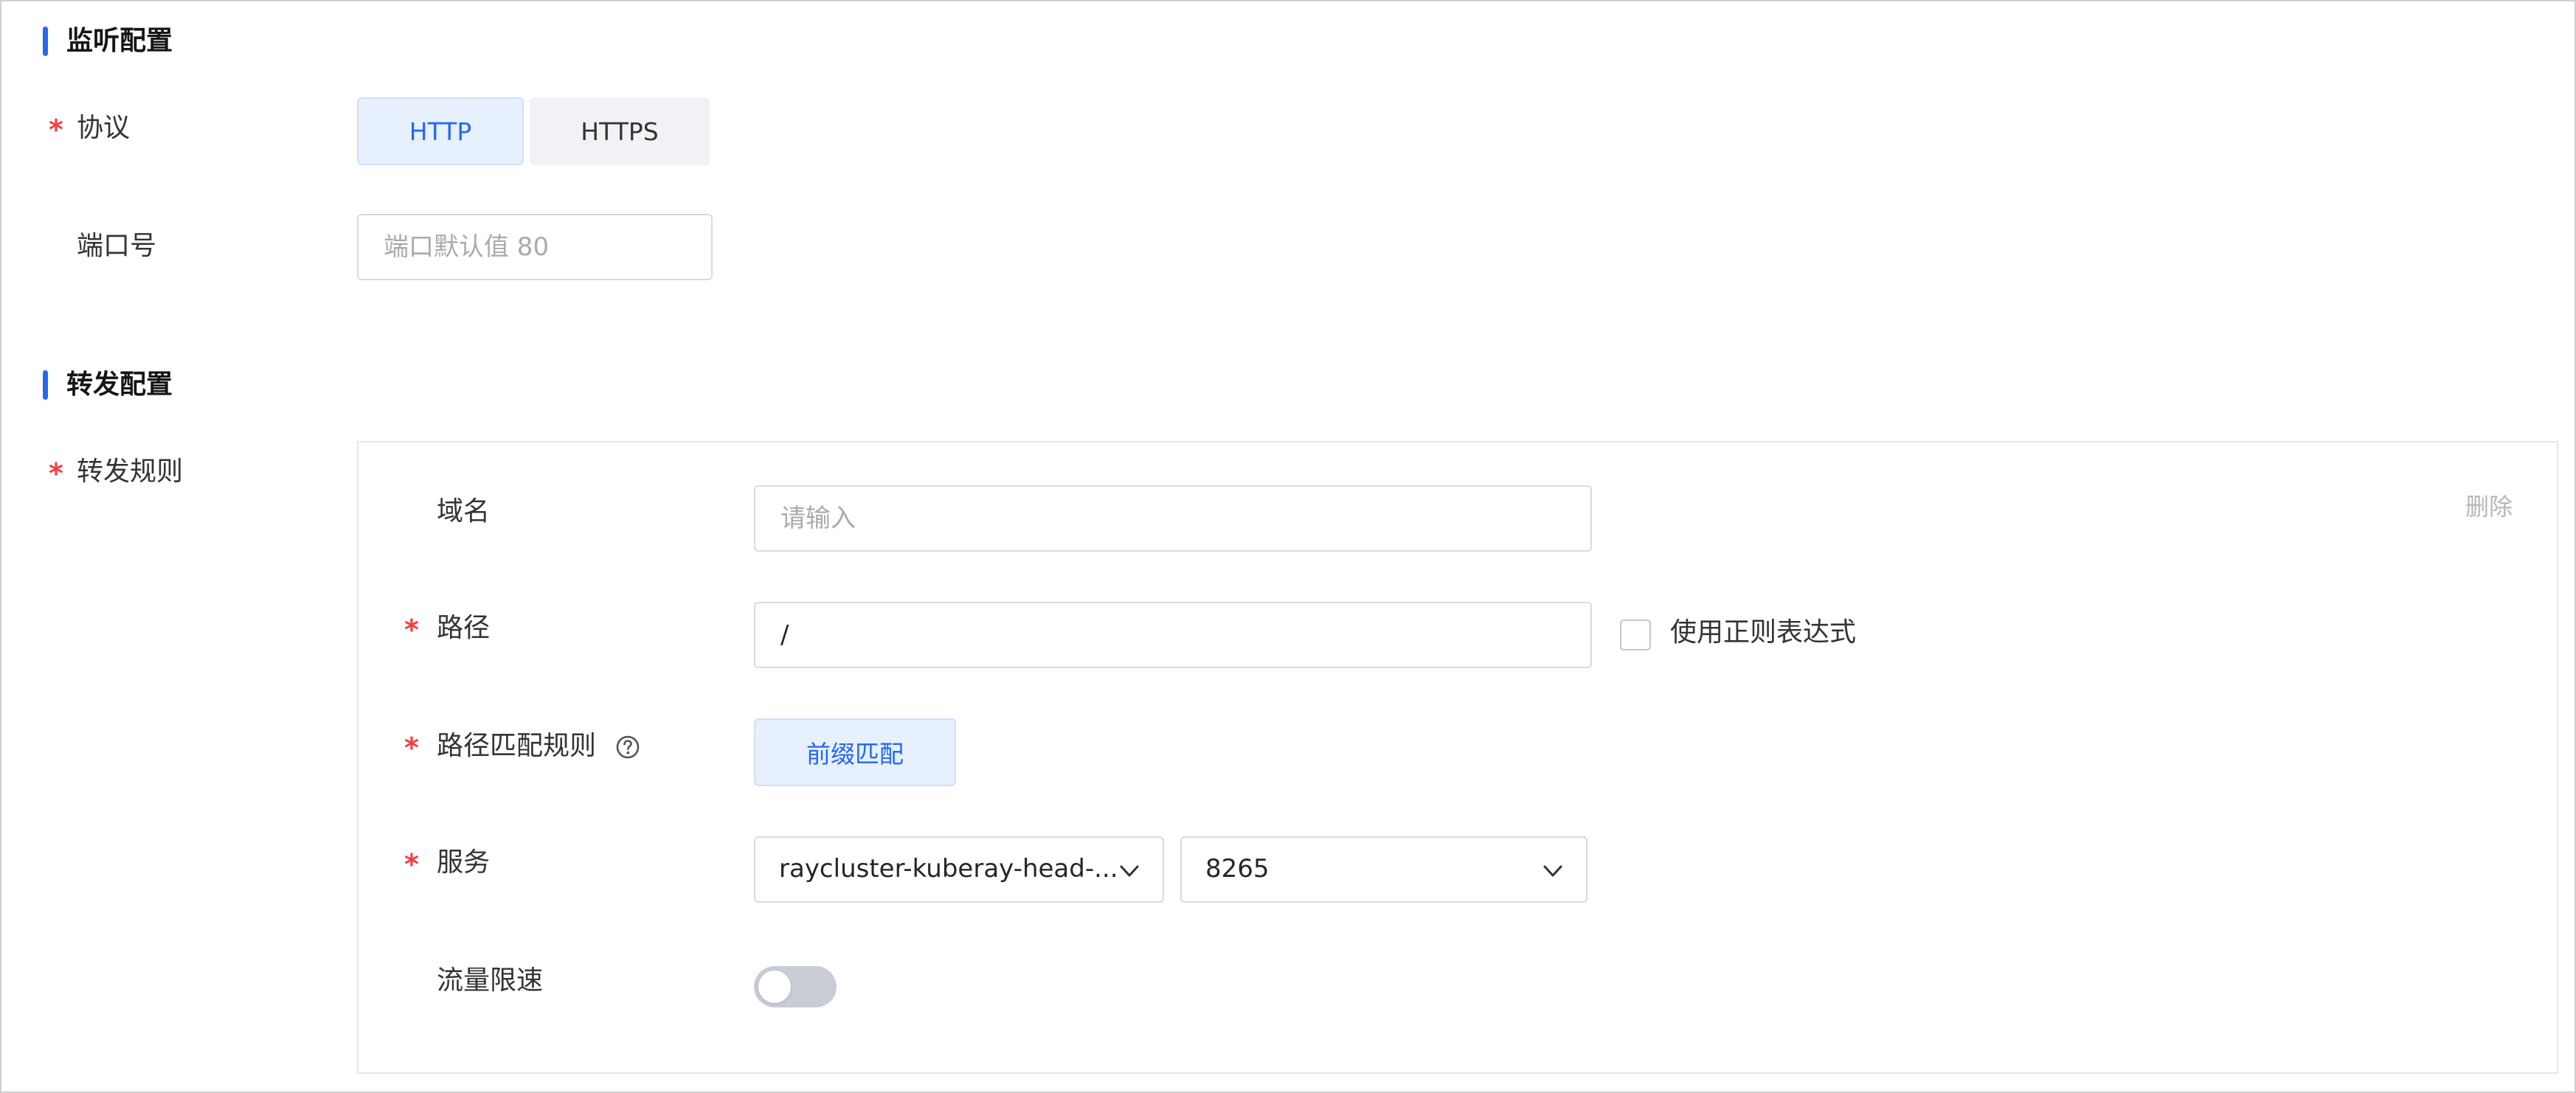 The height and width of the screenshot is (1093, 2576). Describe the element at coordinates (130, 472) in the screenshot. I see `forward-rule-label: 转发规则` at that location.